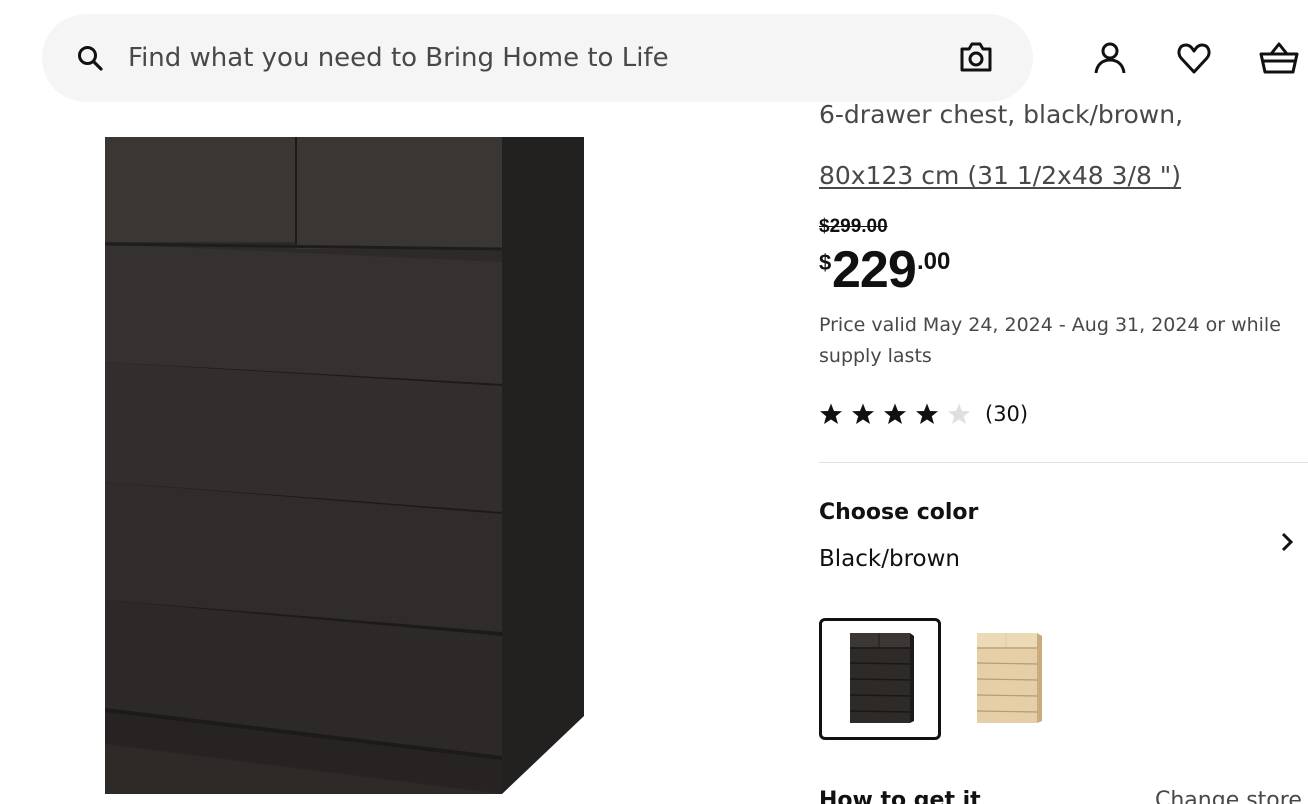 This screenshot has height=804, width=1308. I want to click on camera-icon, so click(976, 57).